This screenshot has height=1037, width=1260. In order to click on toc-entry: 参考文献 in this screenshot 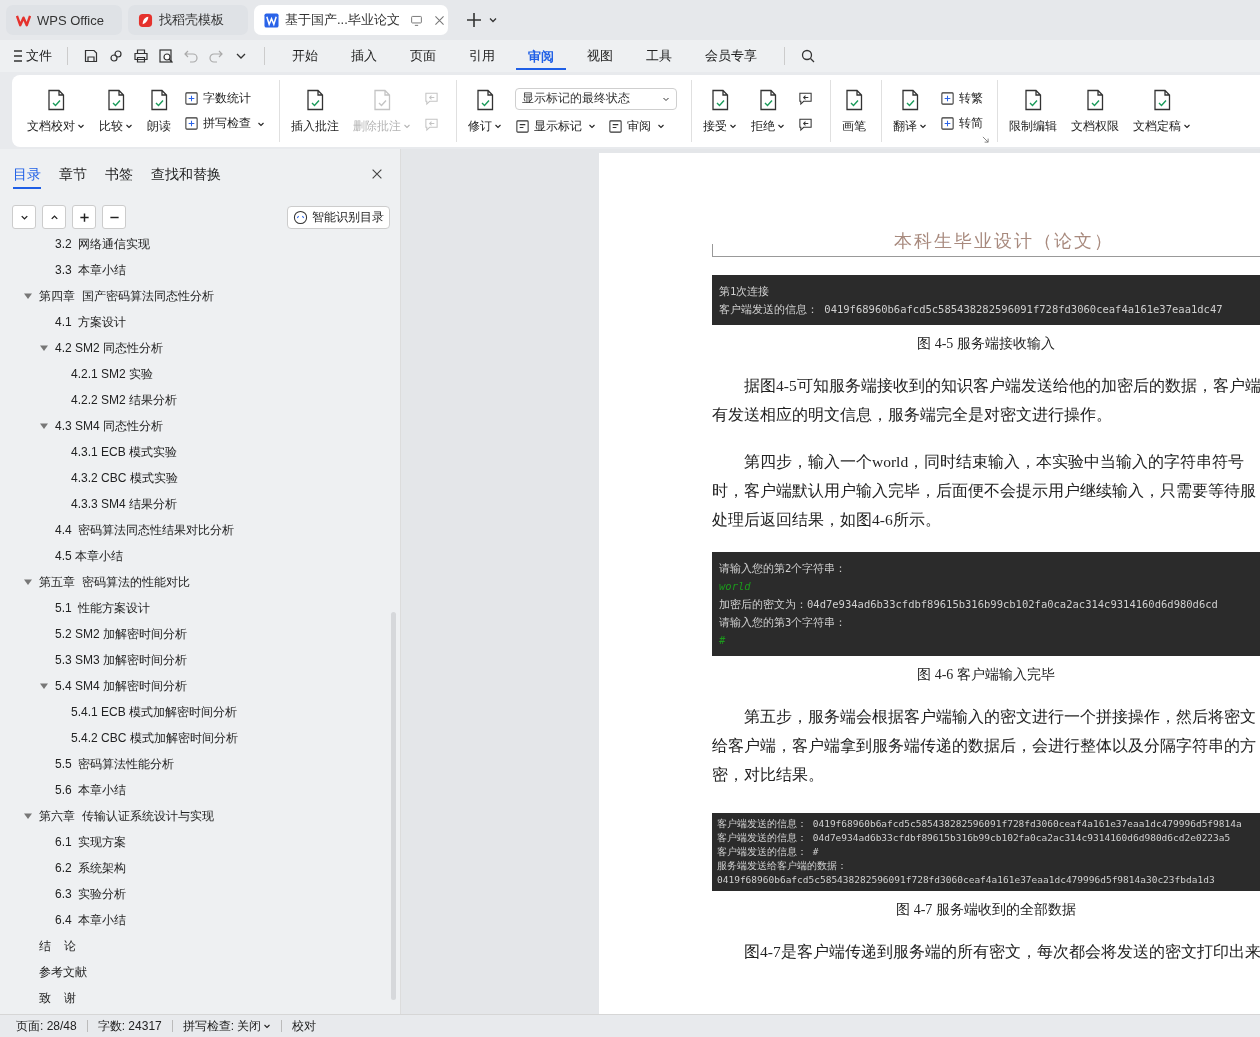, I will do `click(63, 972)`.